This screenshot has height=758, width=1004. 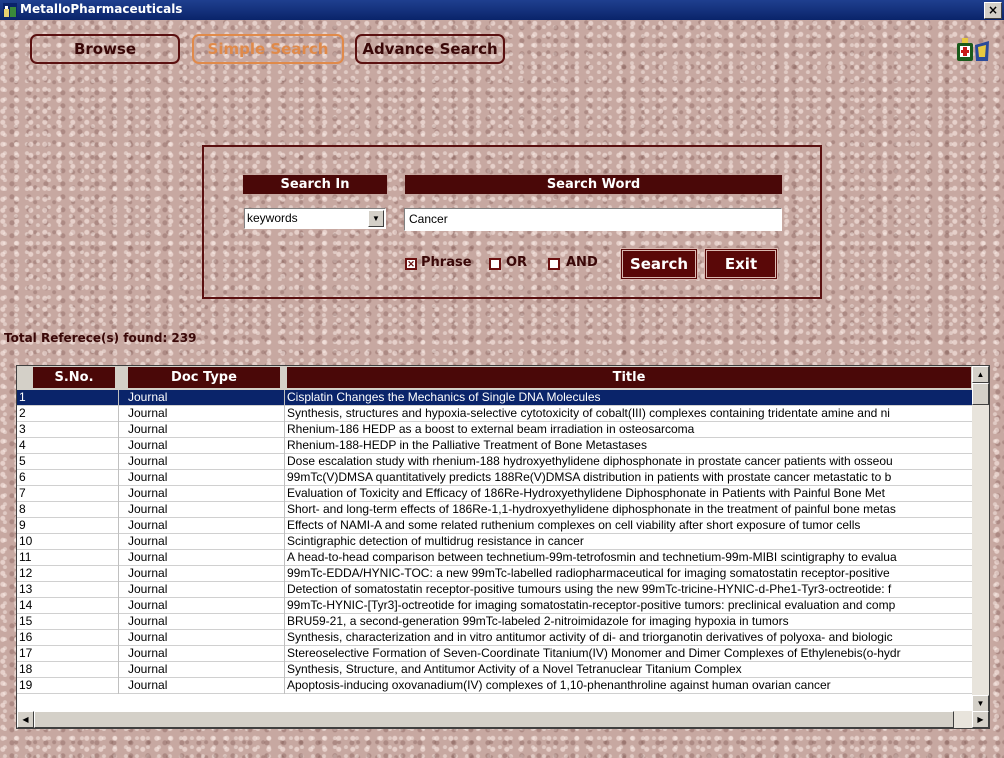 I want to click on cell-sno: 5, so click(x=22, y=461).